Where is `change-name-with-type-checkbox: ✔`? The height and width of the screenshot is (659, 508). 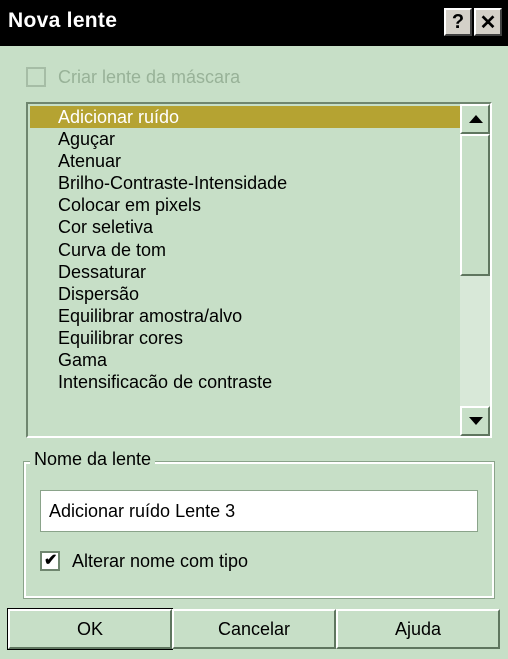 change-name-with-type-checkbox: ✔ is located at coordinates (50, 561).